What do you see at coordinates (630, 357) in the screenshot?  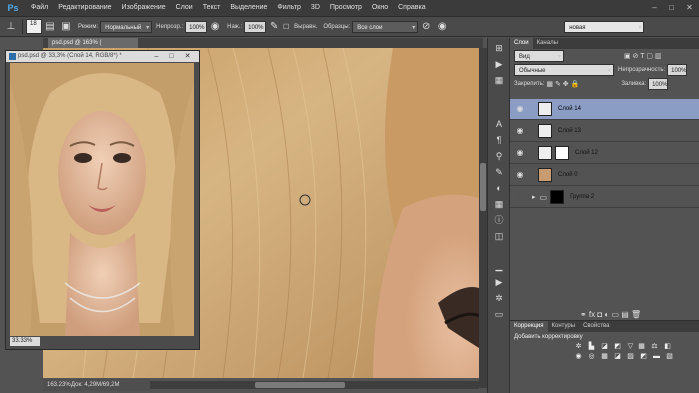 I see `posterize-icon: ▨` at bounding box center [630, 357].